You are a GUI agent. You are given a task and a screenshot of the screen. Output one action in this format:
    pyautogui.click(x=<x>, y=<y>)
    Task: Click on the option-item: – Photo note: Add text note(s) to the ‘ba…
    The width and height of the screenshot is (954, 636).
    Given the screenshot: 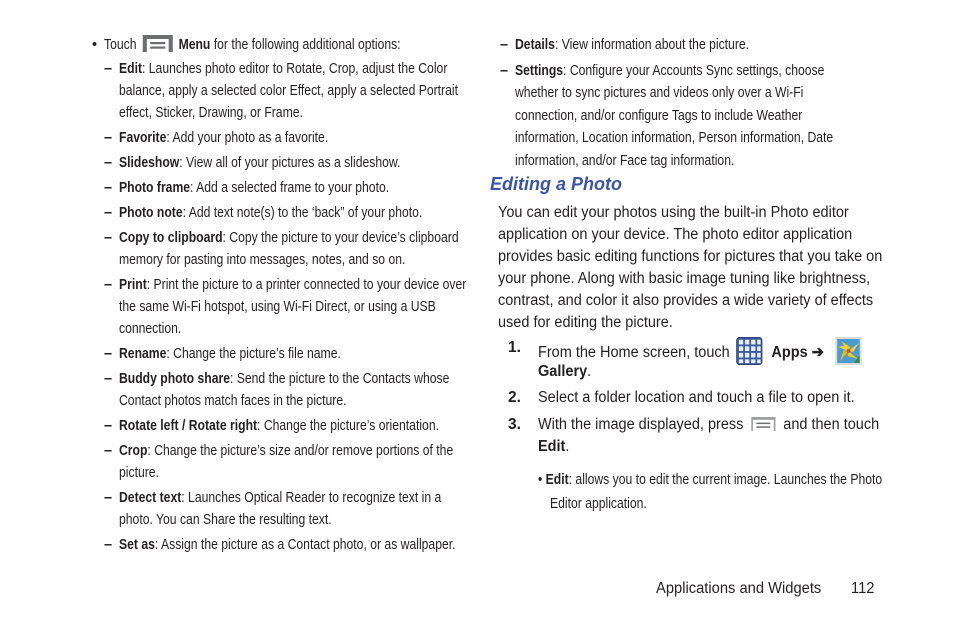 What is the action you would take?
    pyautogui.click(x=282, y=213)
    